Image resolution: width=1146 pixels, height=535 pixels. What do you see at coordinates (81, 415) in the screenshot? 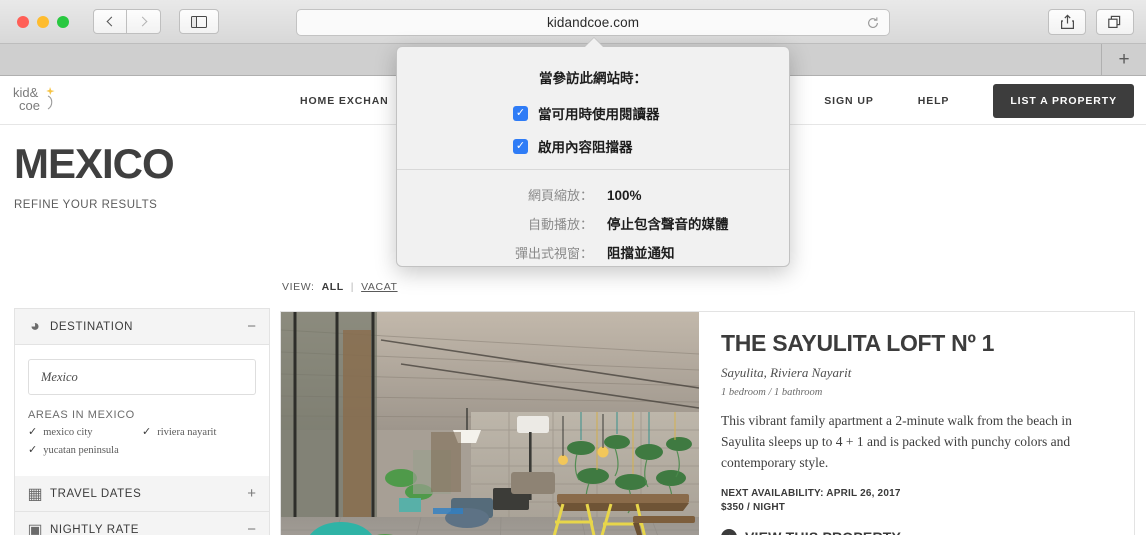
I see `areas-in-mexico-label: AREAS IN MEXICO` at bounding box center [81, 415].